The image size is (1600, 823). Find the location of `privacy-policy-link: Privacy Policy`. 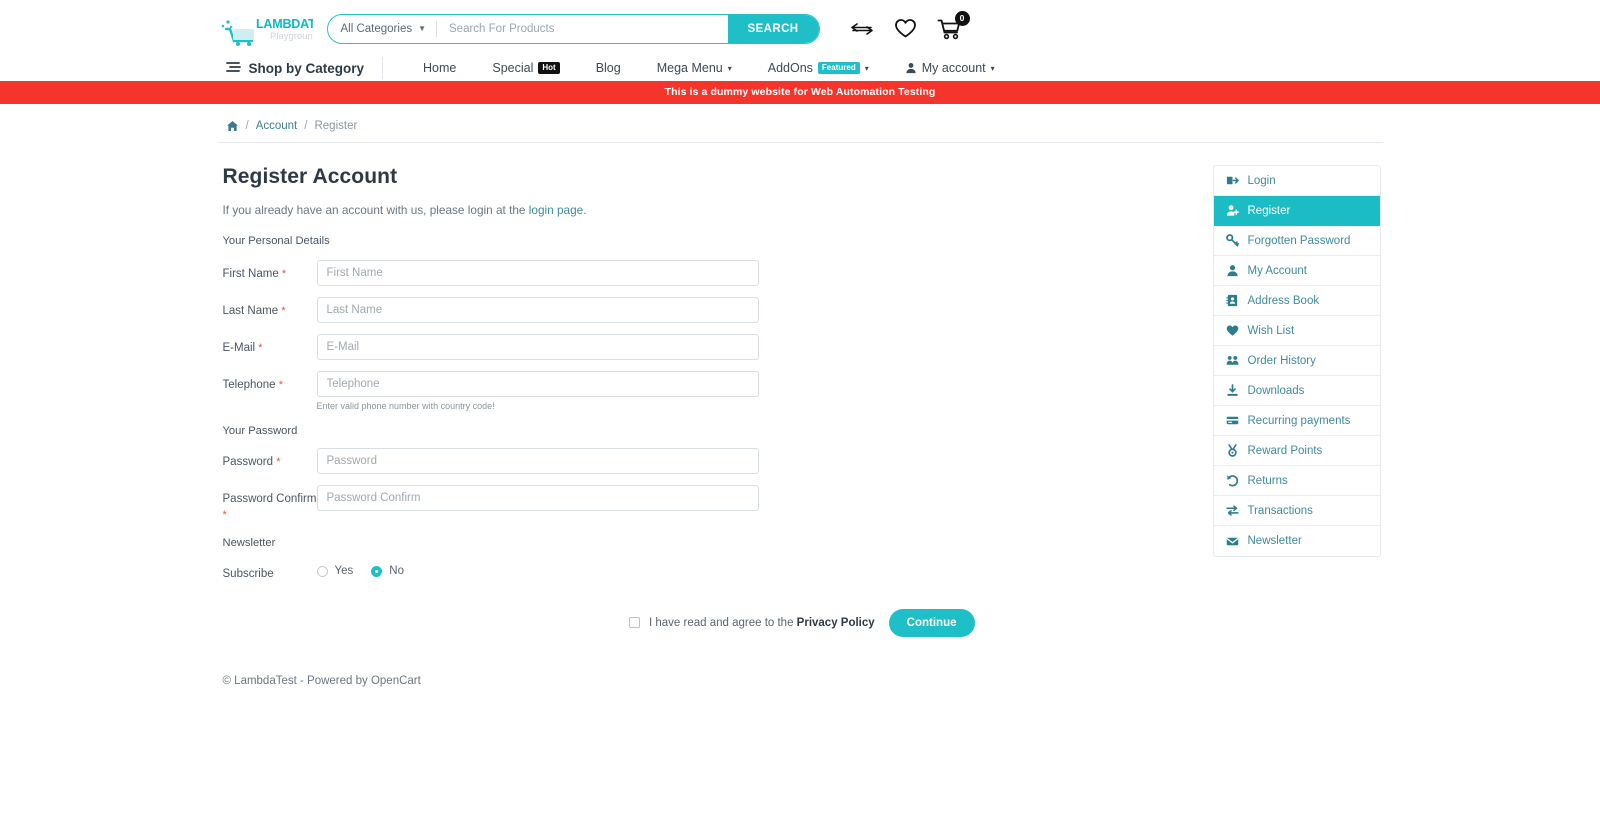

privacy-policy-link: Privacy Policy is located at coordinates (836, 623).